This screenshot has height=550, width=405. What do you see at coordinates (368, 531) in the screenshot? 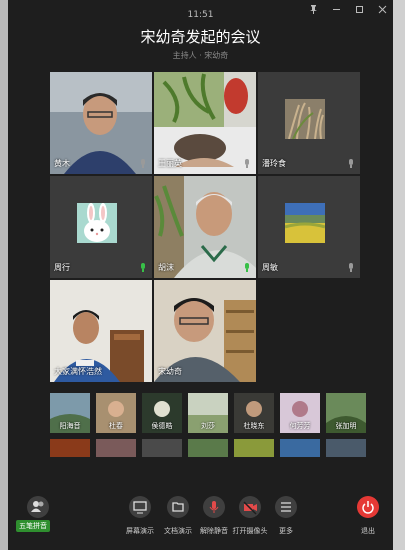
I see `leave-label: 退出` at bounding box center [368, 531].